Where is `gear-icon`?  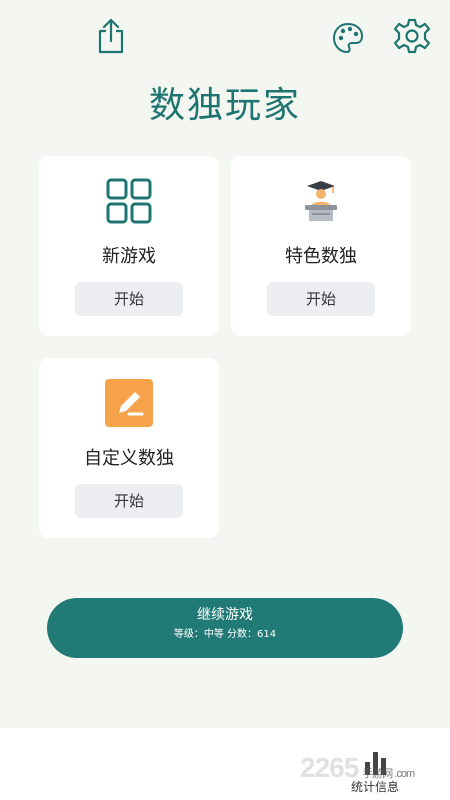
gear-icon is located at coordinates (412, 38).